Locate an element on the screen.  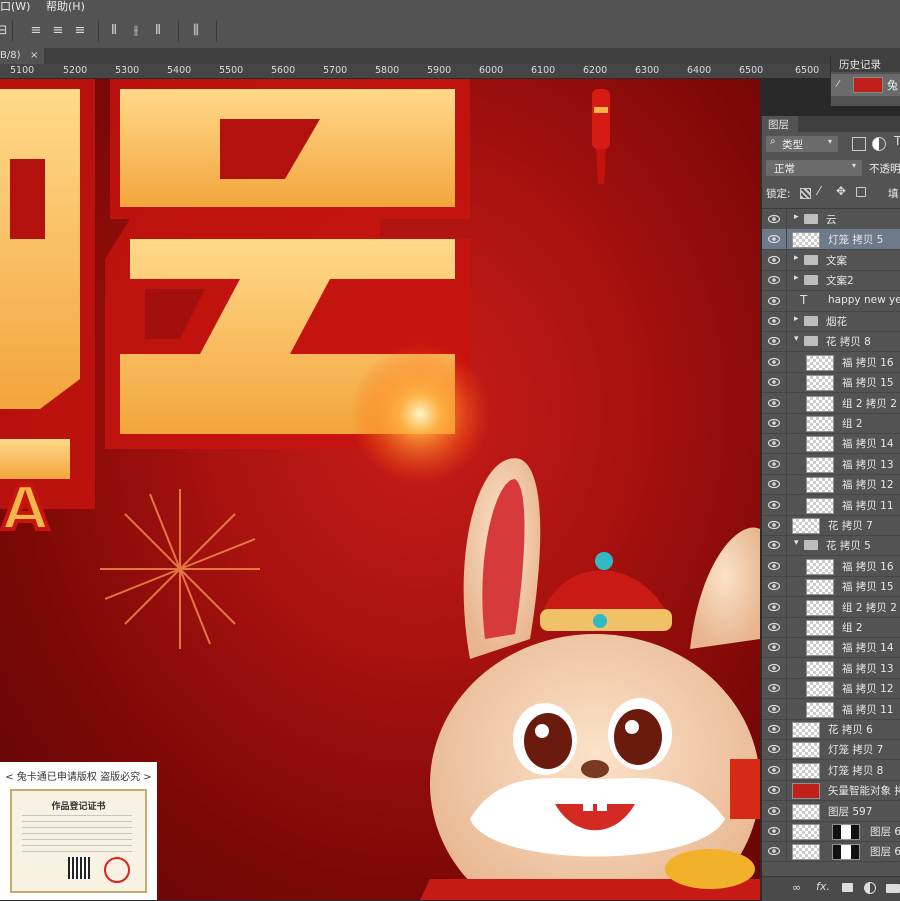
align-vcenter-icon: ≡ is located at coordinates (58, 31).